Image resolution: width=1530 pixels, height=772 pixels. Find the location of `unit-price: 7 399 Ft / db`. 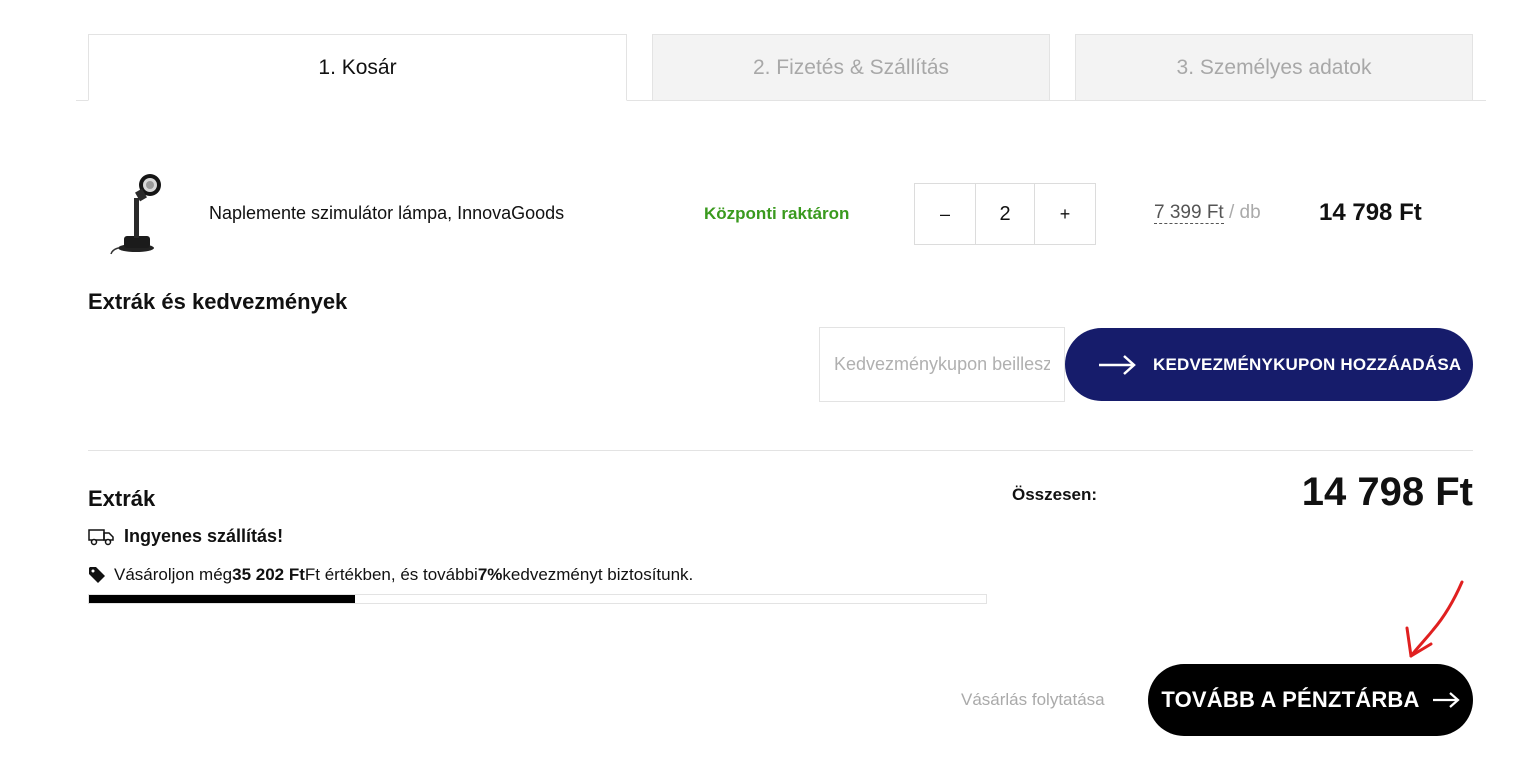

unit-price: 7 399 Ft / db is located at coordinates (1207, 213).